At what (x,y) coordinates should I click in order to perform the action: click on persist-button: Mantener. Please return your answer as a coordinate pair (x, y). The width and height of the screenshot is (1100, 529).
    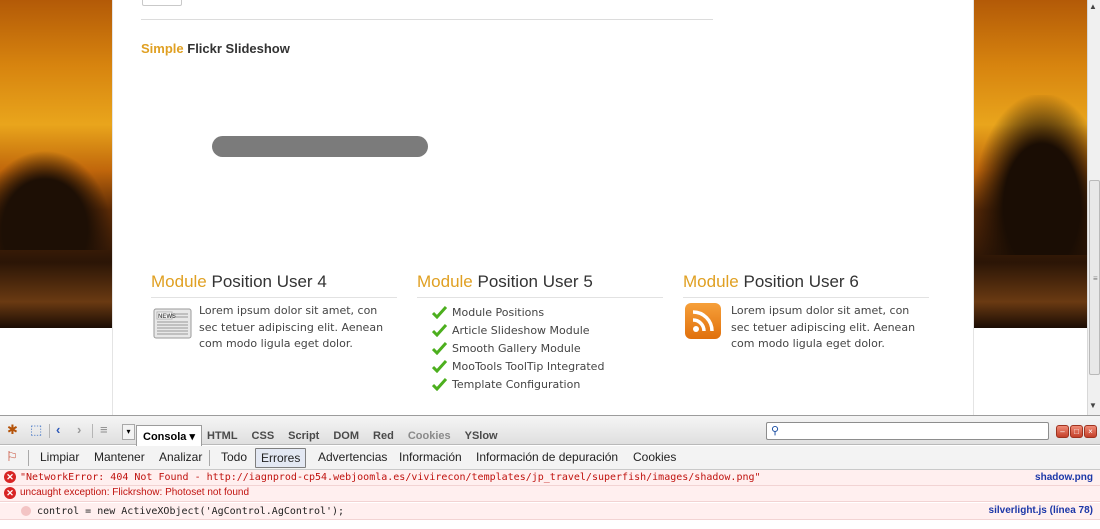
    Looking at the image, I should click on (119, 458).